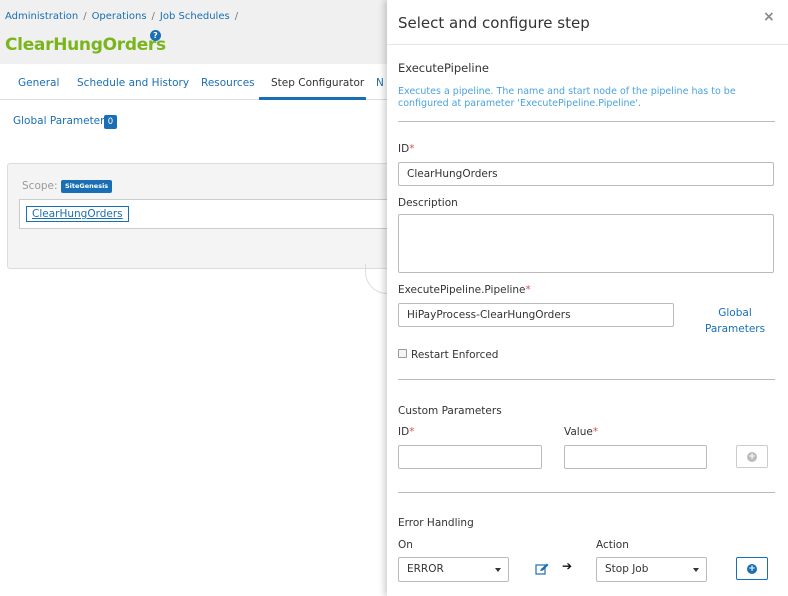 This screenshot has height=596, width=788. What do you see at coordinates (735, 329) in the screenshot?
I see `global-link-line2: Parameters` at bounding box center [735, 329].